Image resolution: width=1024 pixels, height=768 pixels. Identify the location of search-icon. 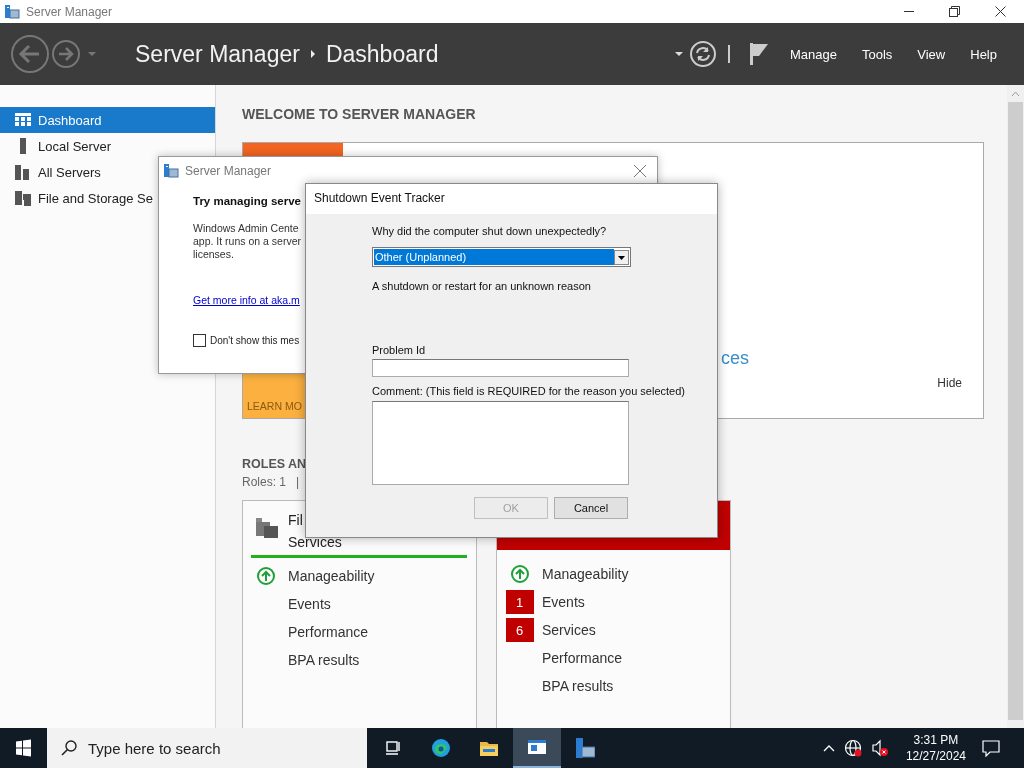
(69, 748).